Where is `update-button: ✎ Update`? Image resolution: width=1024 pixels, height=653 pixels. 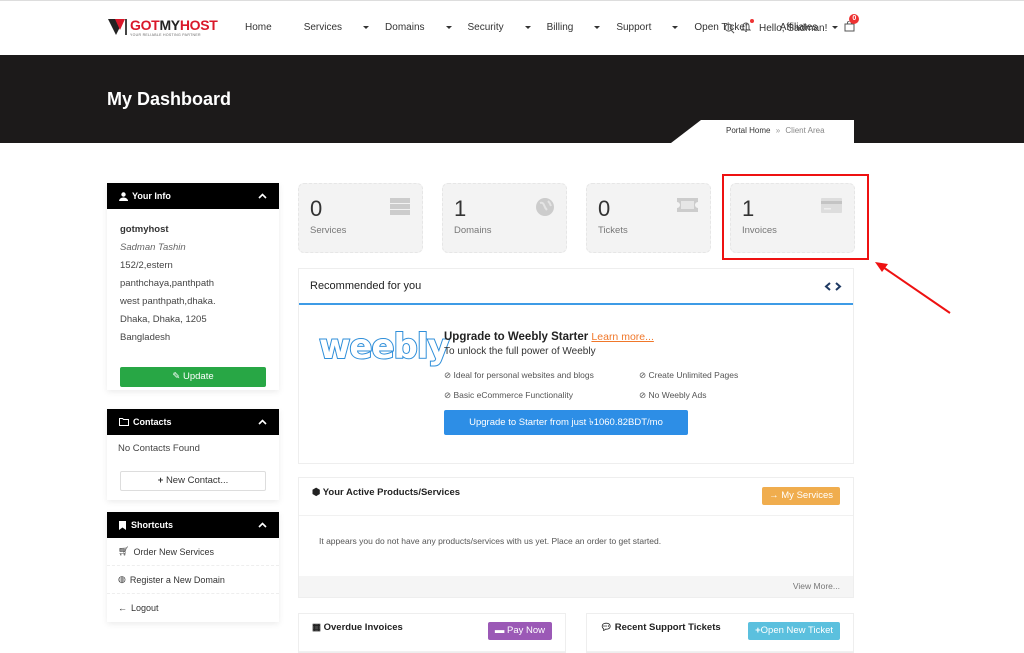
update-button: ✎ Update is located at coordinates (193, 377).